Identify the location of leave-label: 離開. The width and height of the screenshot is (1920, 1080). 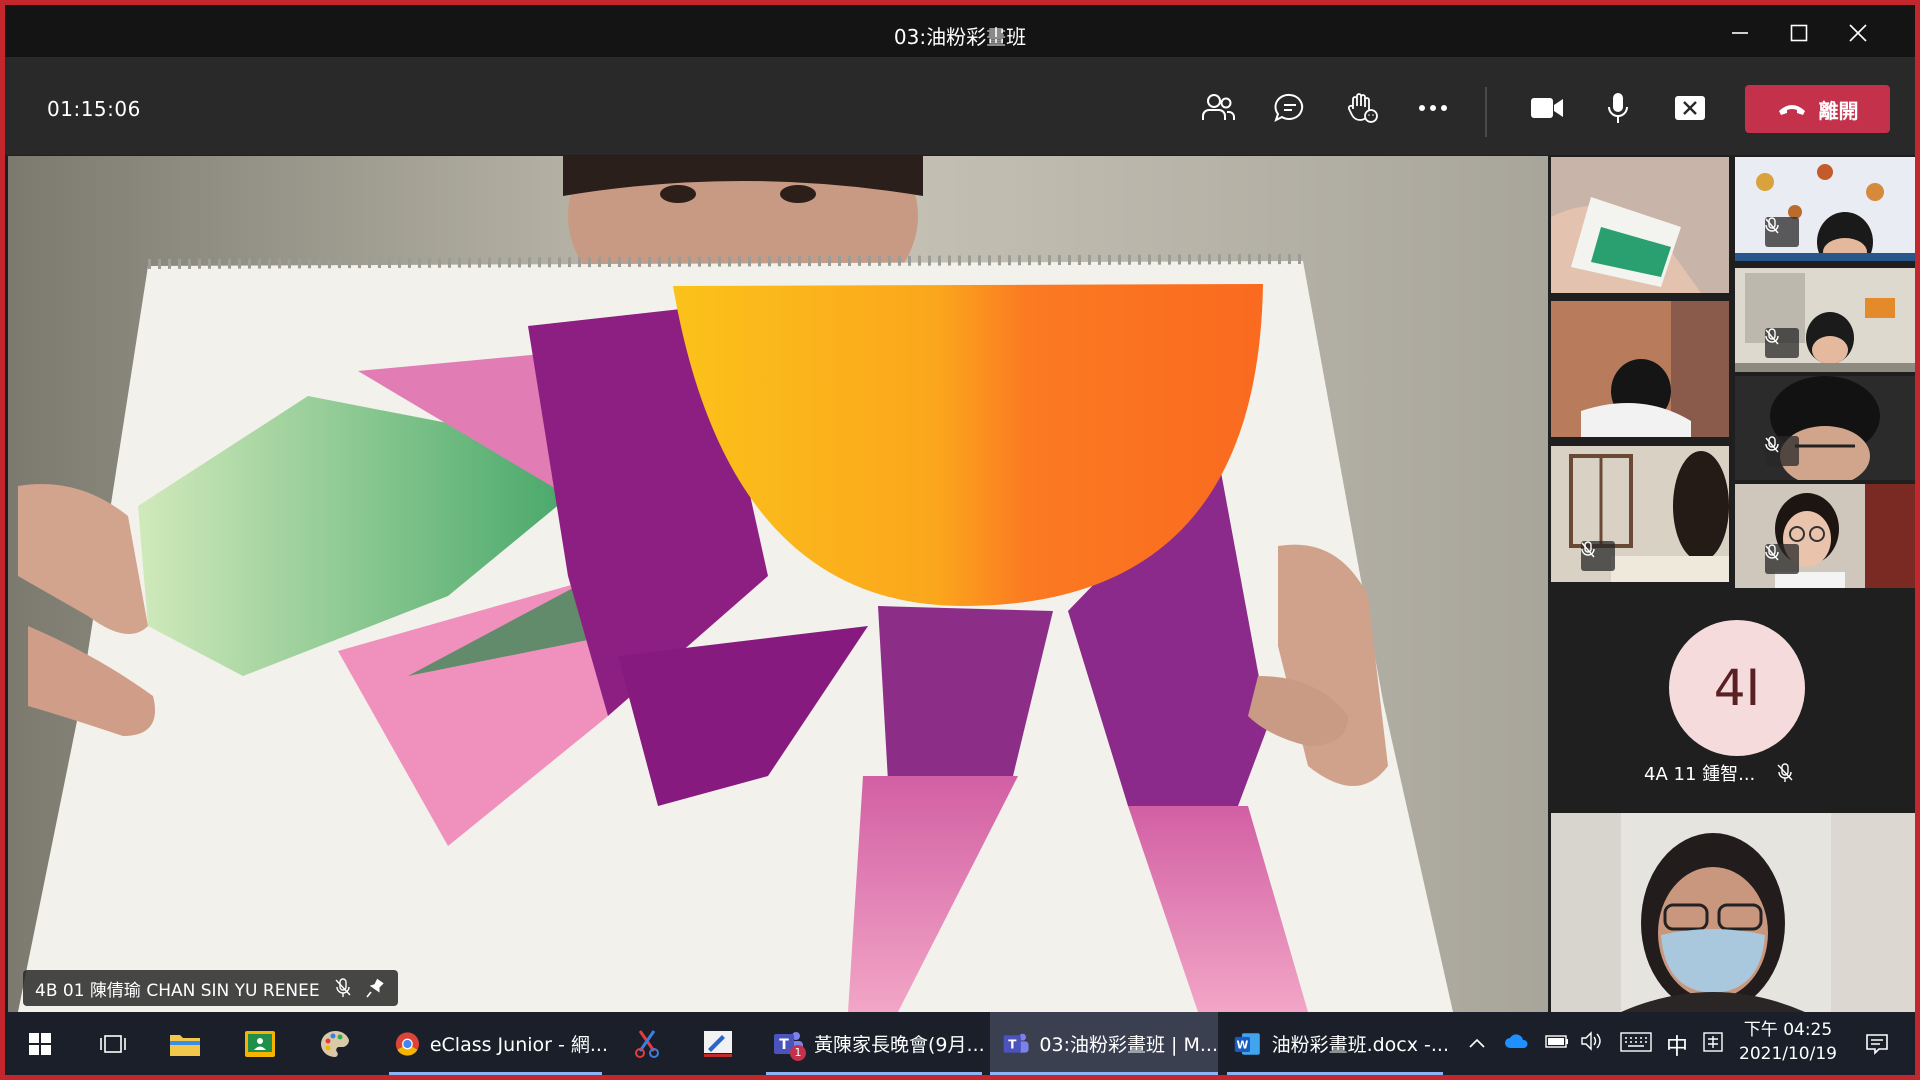
(1838, 110).